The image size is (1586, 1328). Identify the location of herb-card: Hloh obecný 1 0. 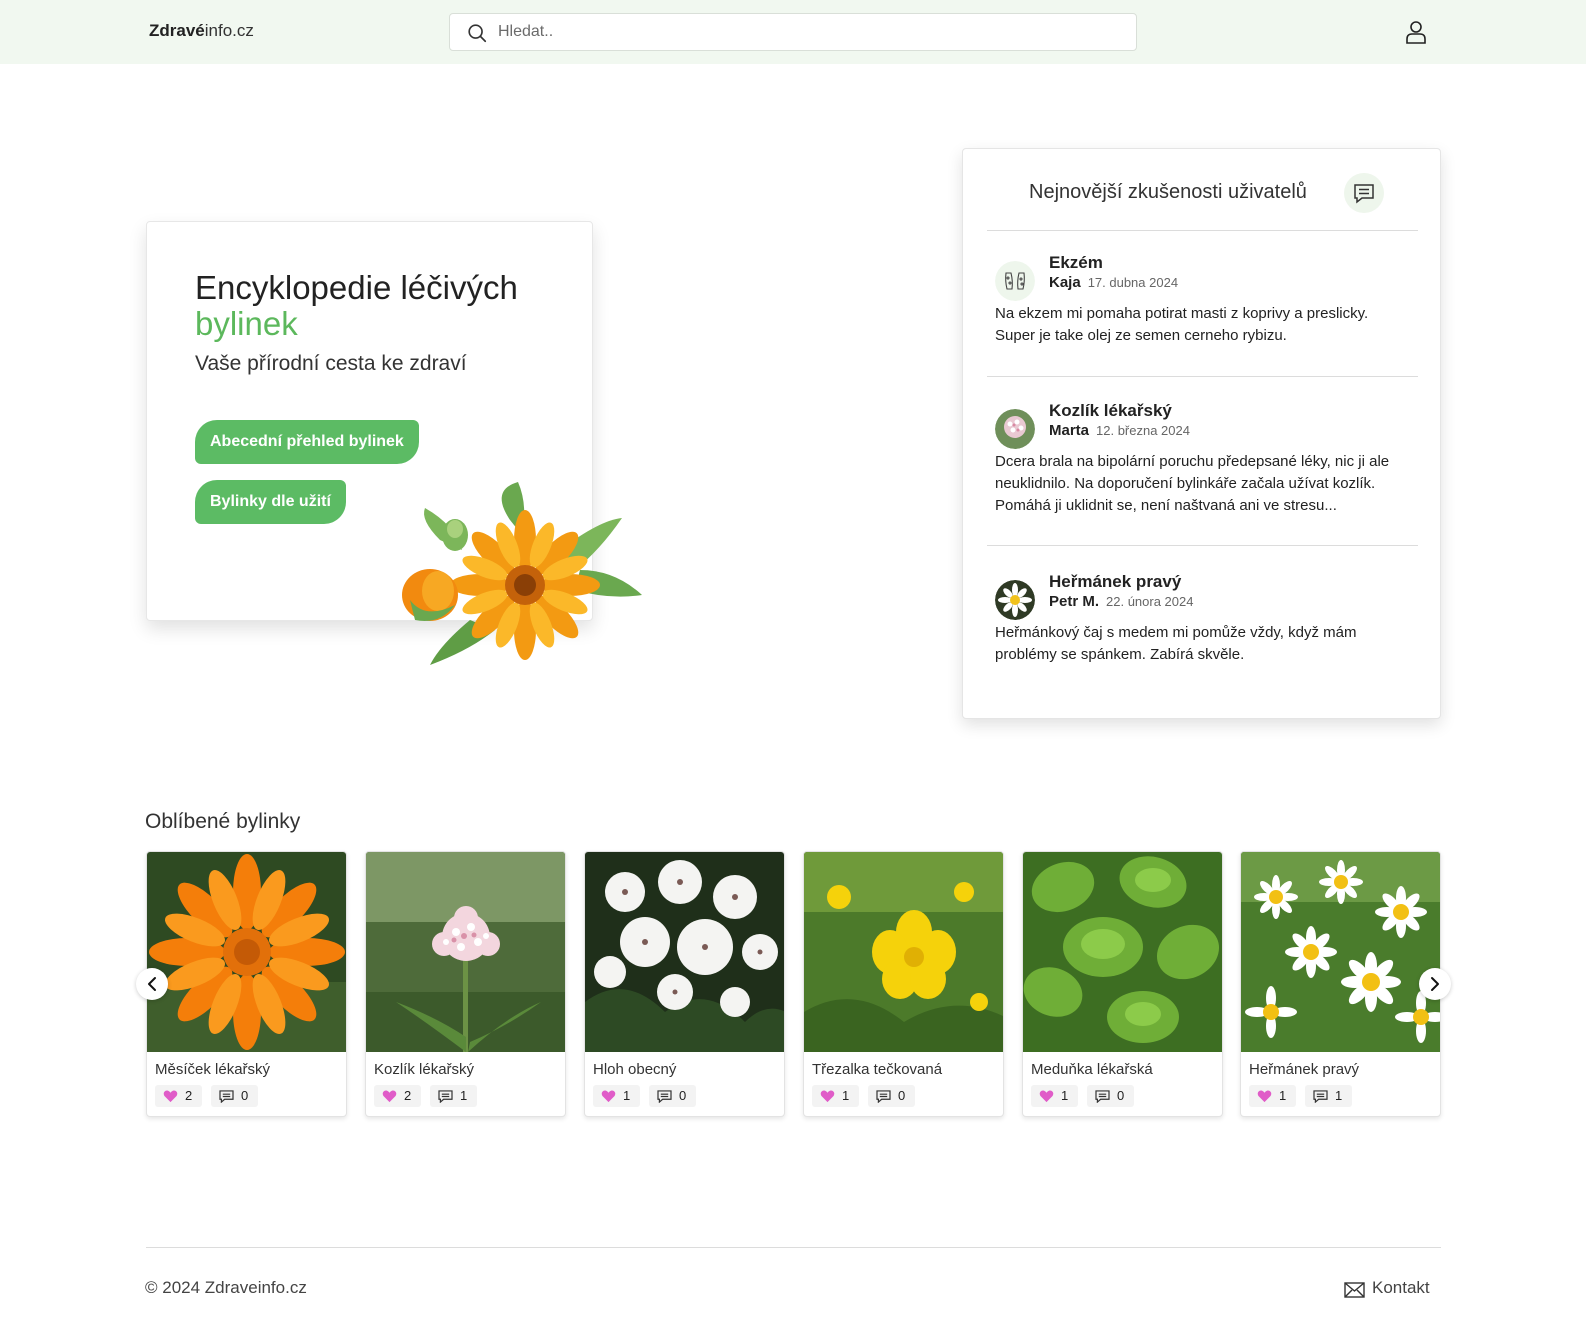
(684, 984).